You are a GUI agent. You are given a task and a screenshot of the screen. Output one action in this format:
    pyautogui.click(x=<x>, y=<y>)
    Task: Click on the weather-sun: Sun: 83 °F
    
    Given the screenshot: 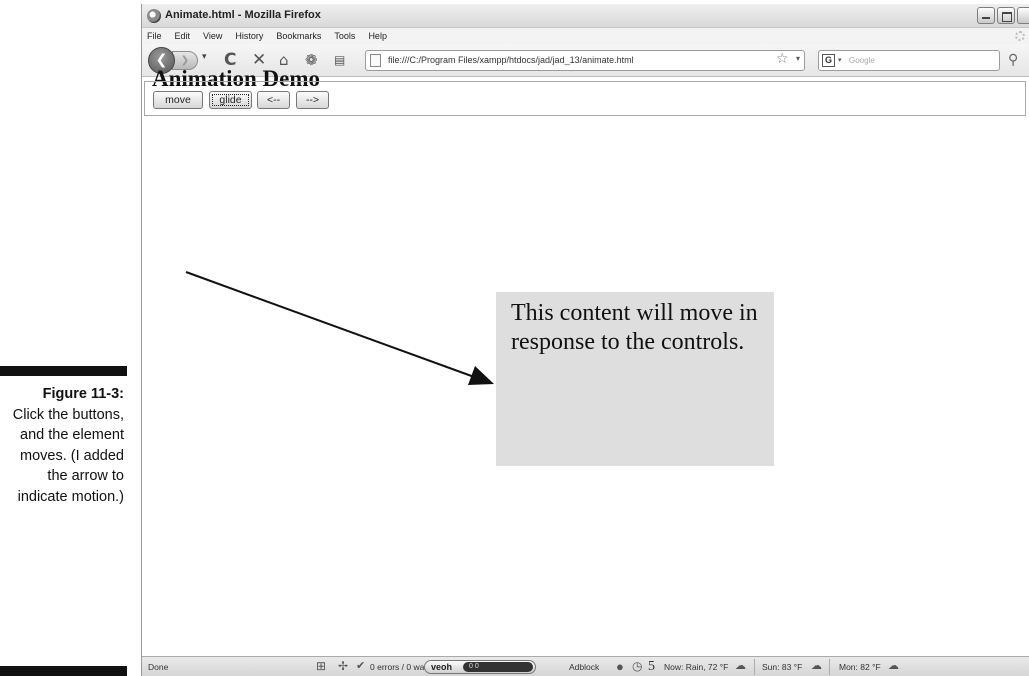 What is the action you would take?
    pyautogui.click(x=782, y=667)
    